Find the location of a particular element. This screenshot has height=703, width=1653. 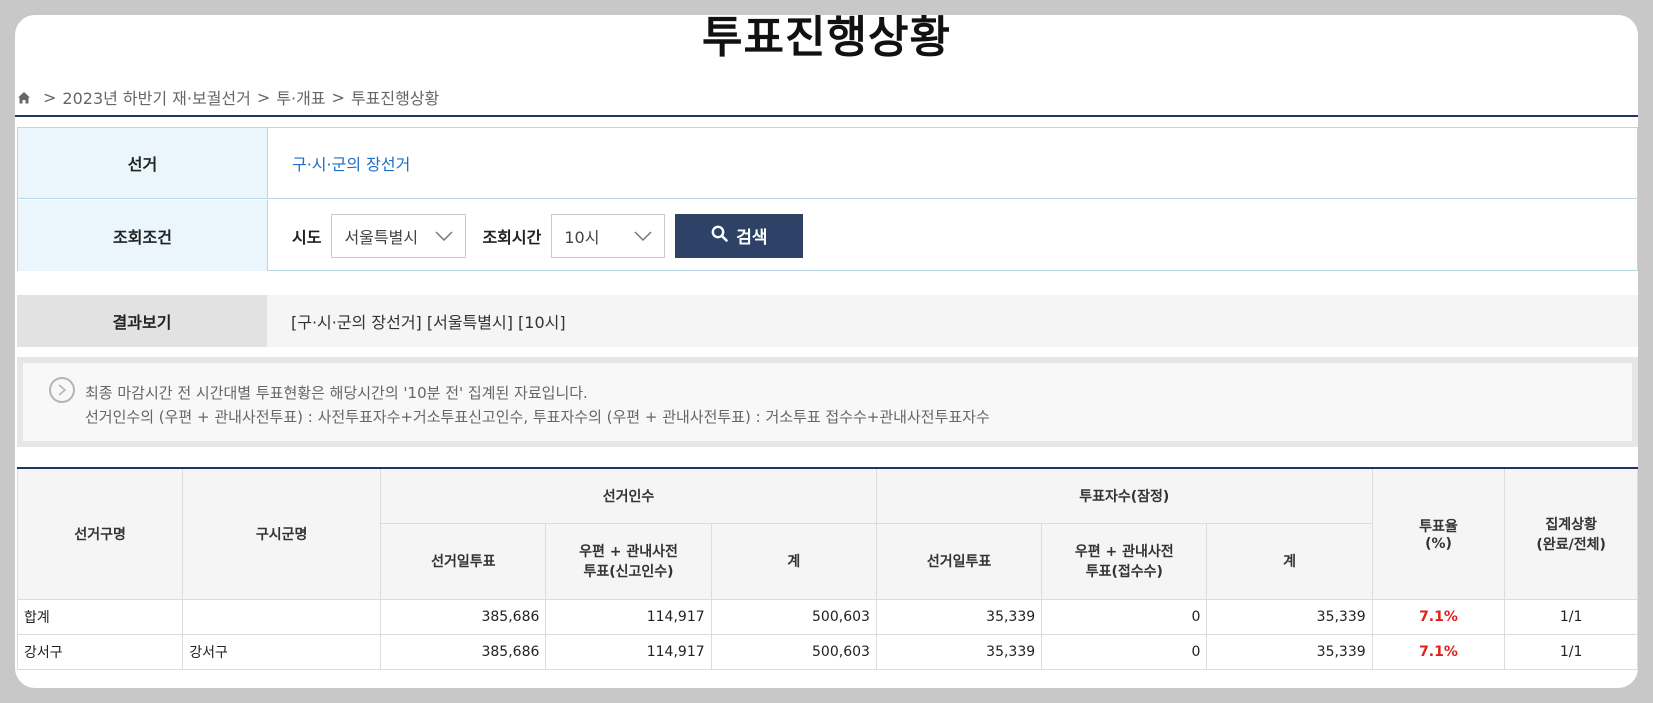

breadcrumb-item-election: 2023년 하반기 재·보궐선거 is located at coordinates (156, 97).